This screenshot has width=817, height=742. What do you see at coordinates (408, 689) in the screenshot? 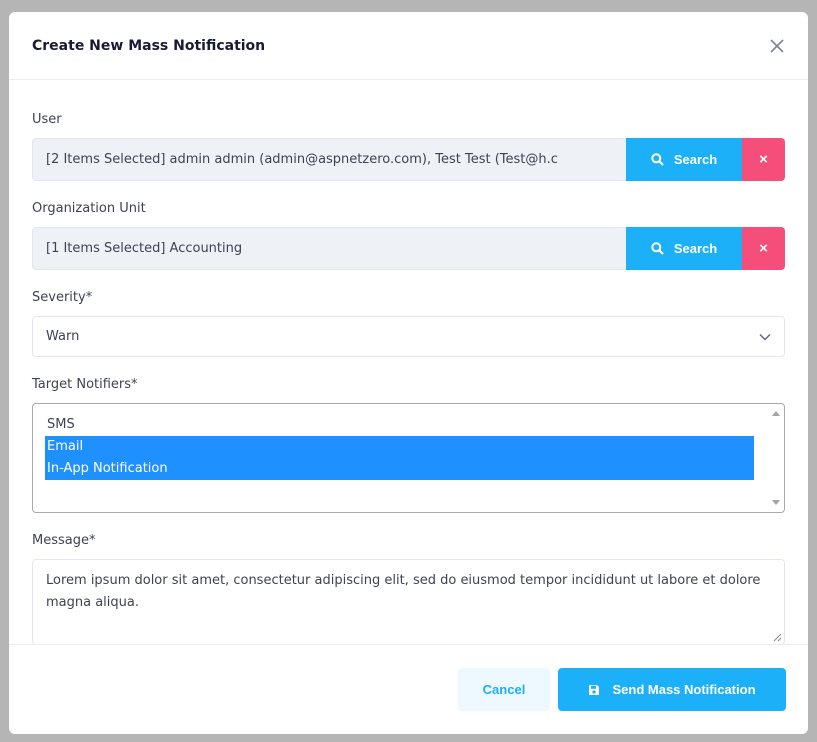
I see `modal-footer: Cancel Send Mass Notification` at bounding box center [408, 689].